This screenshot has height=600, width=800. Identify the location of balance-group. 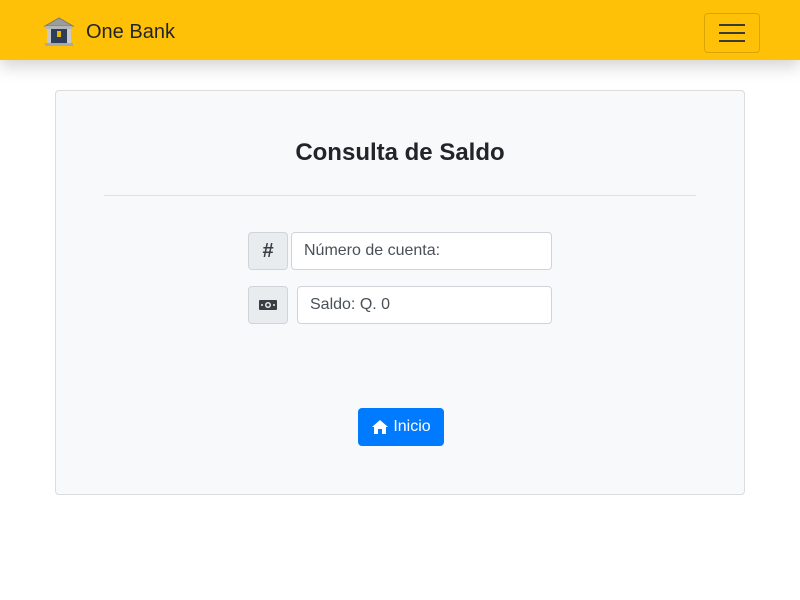
(400, 305).